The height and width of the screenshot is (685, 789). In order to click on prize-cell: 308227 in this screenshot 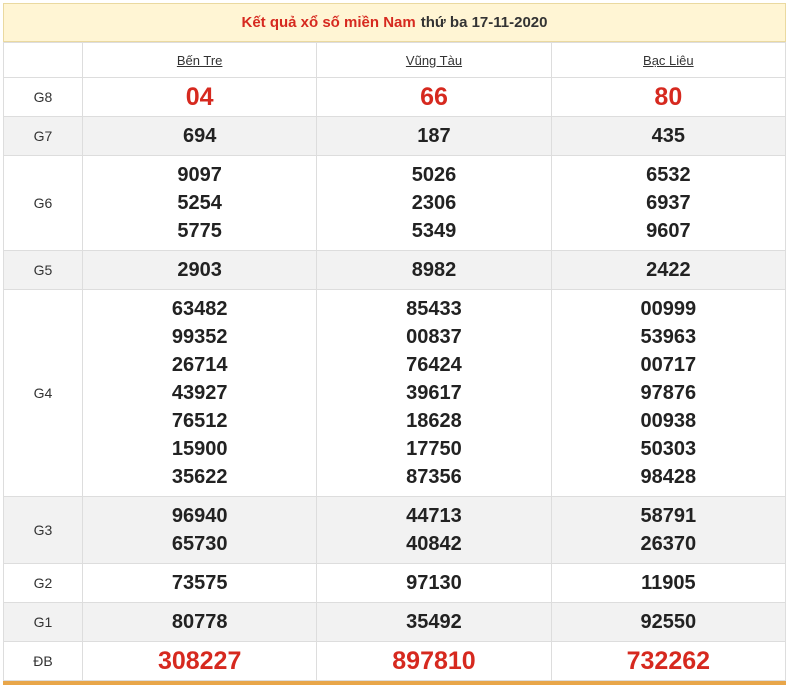, I will do `click(199, 661)`.